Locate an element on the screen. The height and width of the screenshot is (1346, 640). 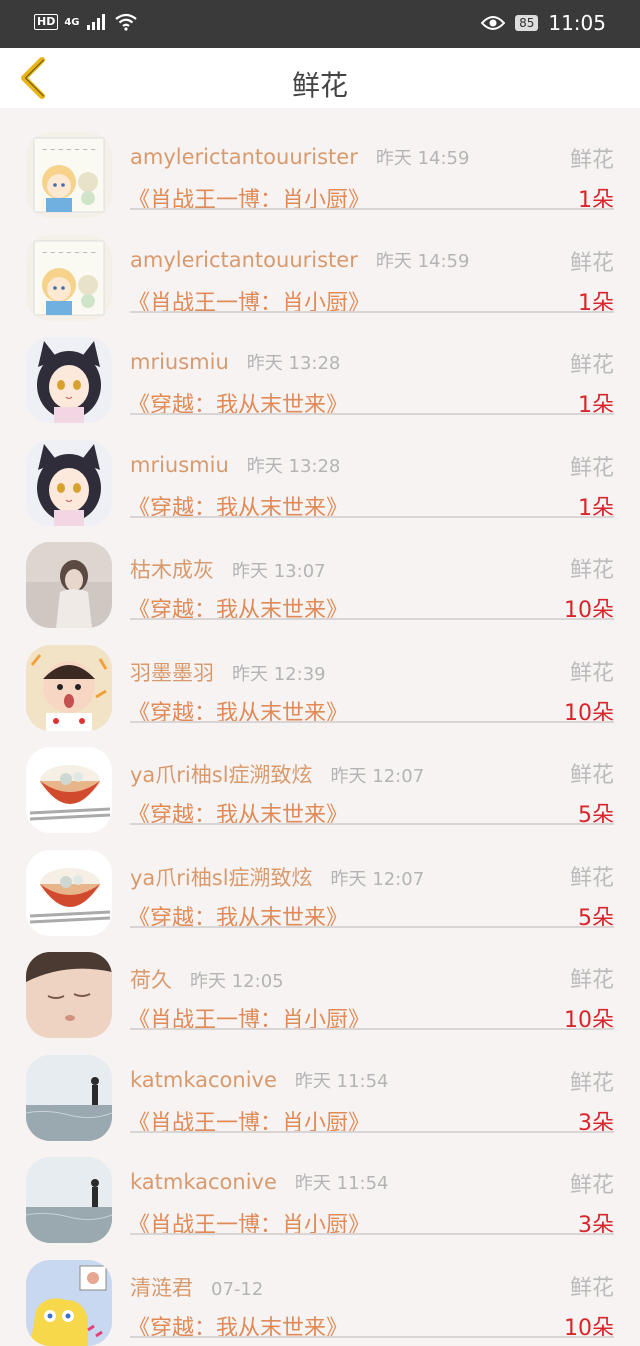
user-name: 清涟君 is located at coordinates (161, 1288).